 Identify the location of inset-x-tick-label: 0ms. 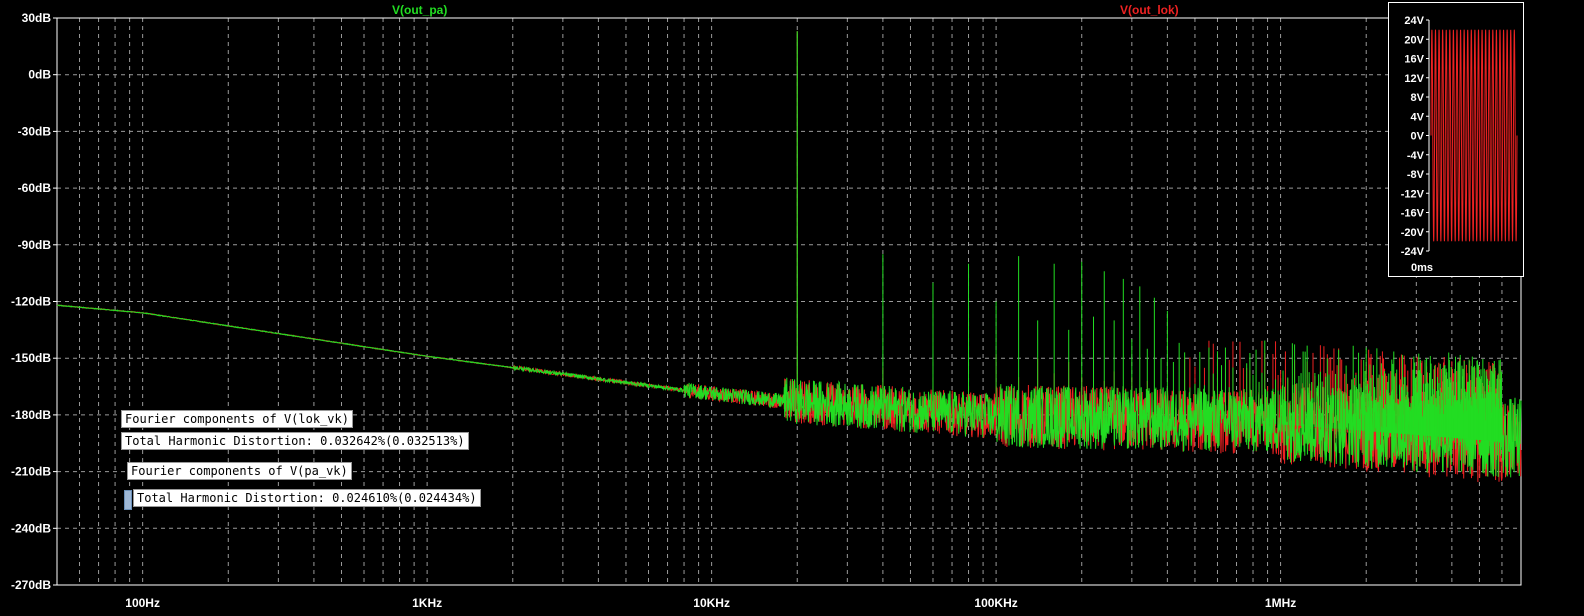
(1422, 268).